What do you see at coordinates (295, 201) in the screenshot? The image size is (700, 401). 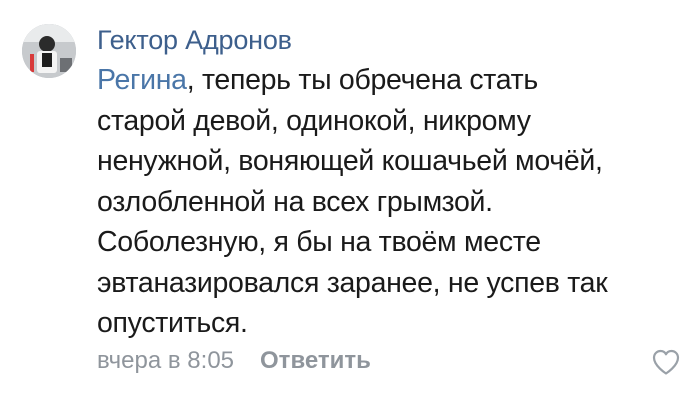 I see `comment-line: озлобленной на всех грымзой.` at bounding box center [295, 201].